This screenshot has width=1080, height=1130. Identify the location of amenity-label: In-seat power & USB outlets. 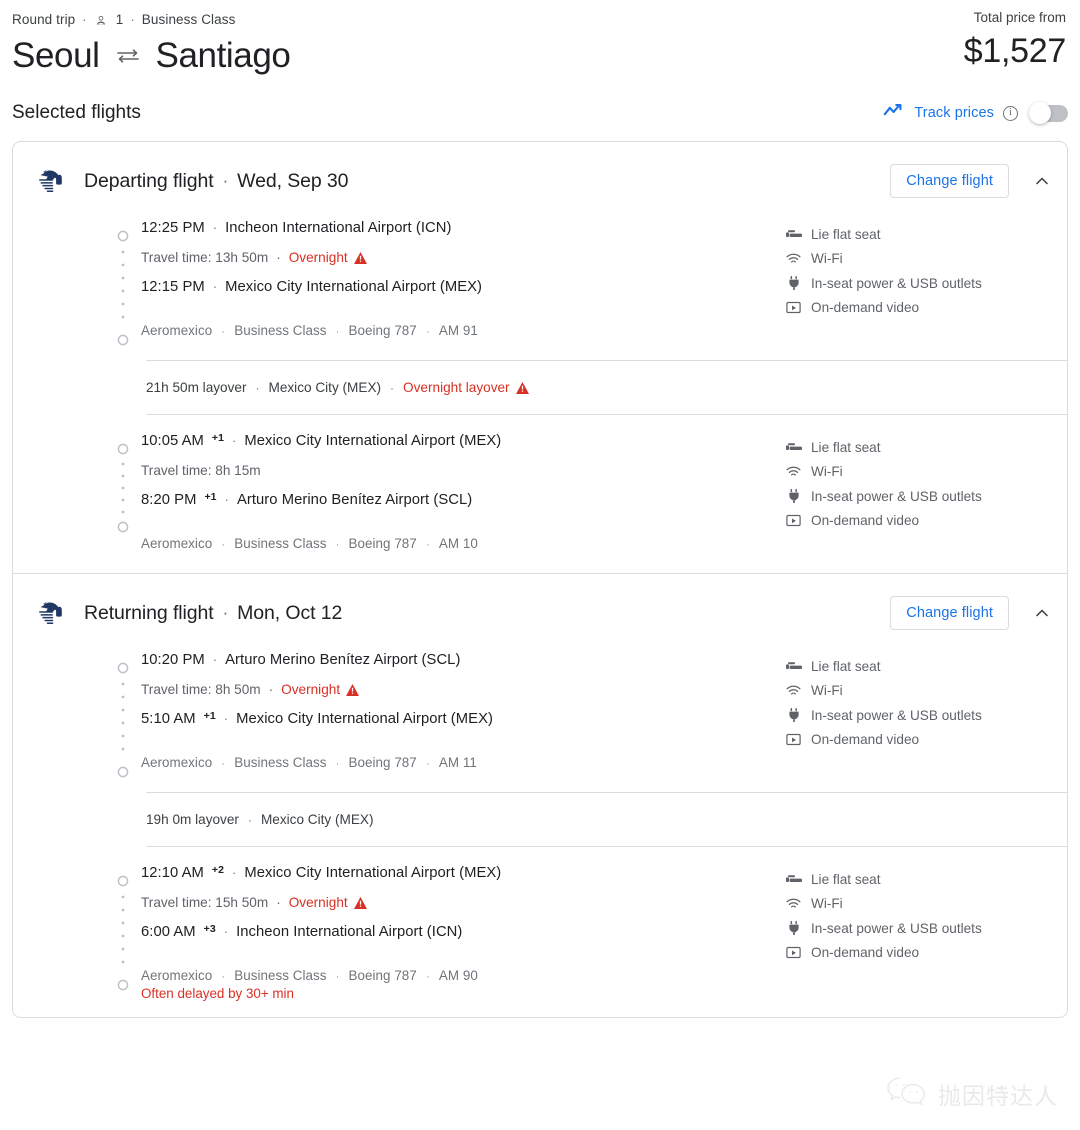
(896, 496).